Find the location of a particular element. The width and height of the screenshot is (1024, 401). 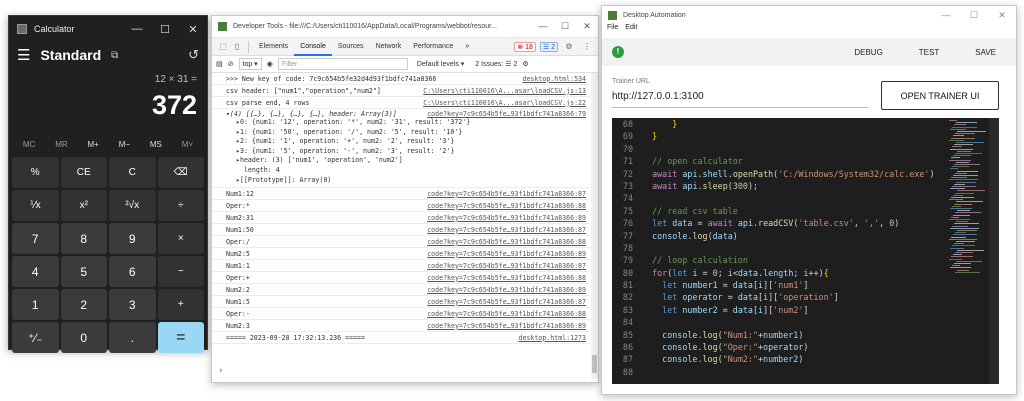

settings-gear-icon: ⚙ is located at coordinates (569, 46).